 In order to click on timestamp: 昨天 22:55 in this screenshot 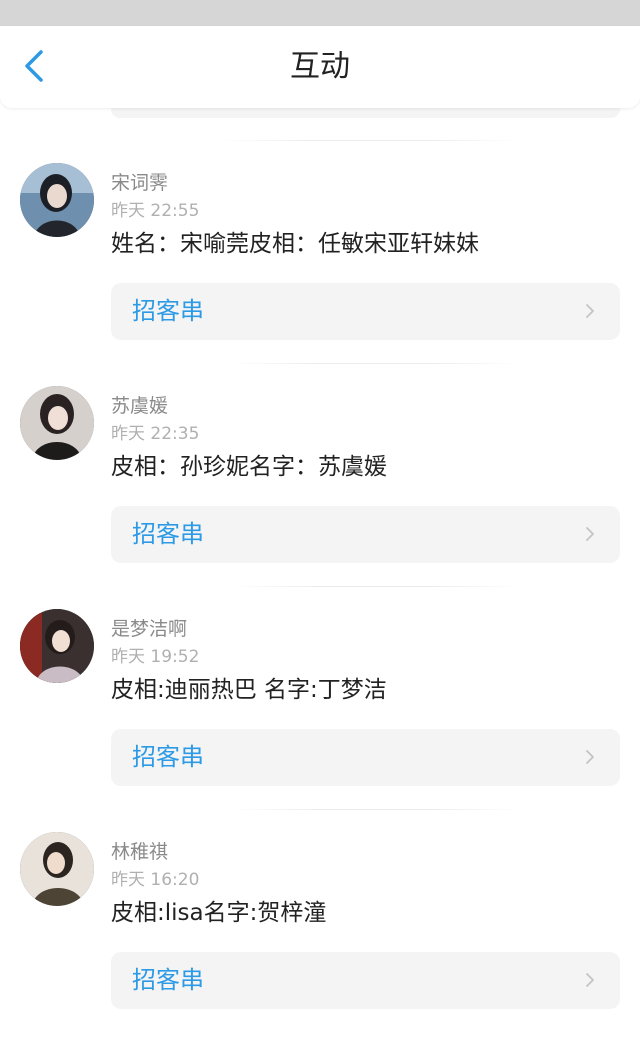, I will do `click(155, 211)`.